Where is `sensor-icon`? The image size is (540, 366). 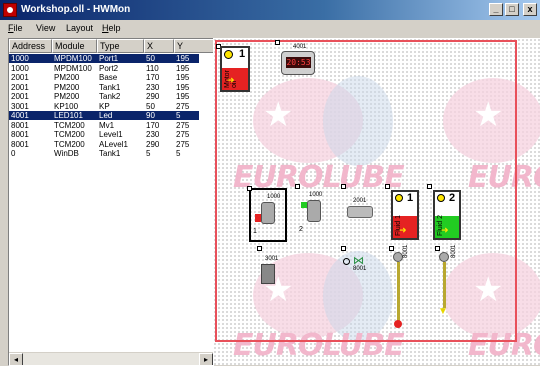 sensor-icon is located at coordinates (398, 257).